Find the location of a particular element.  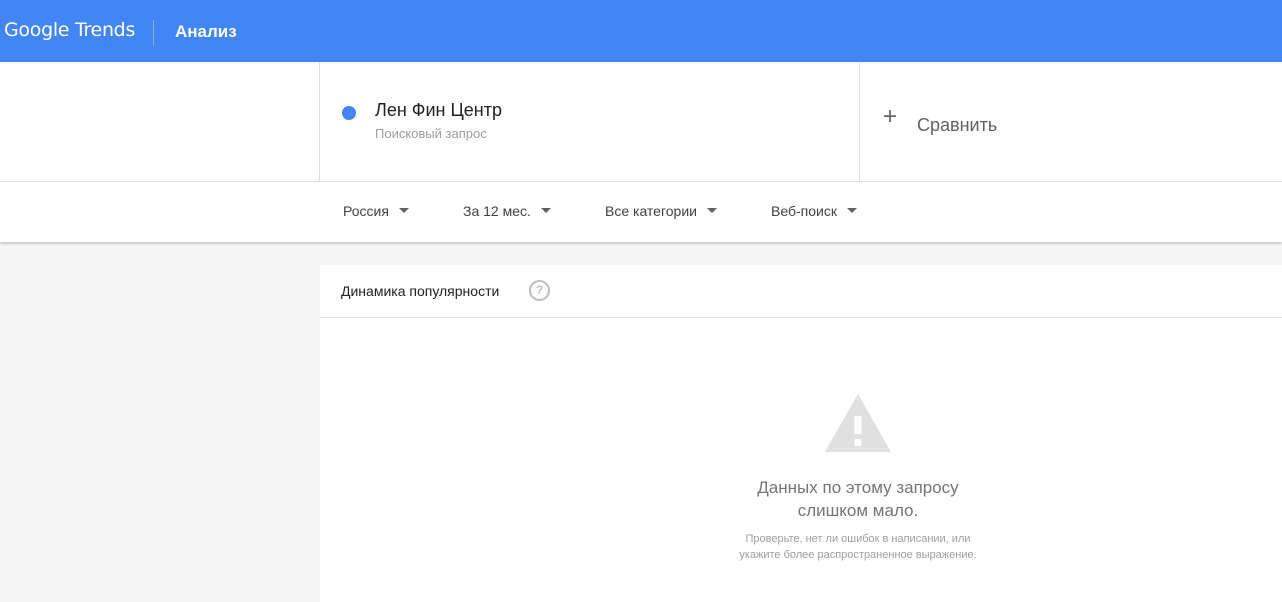

google-trends-logo: Google Trends is located at coordinates (69, 30).